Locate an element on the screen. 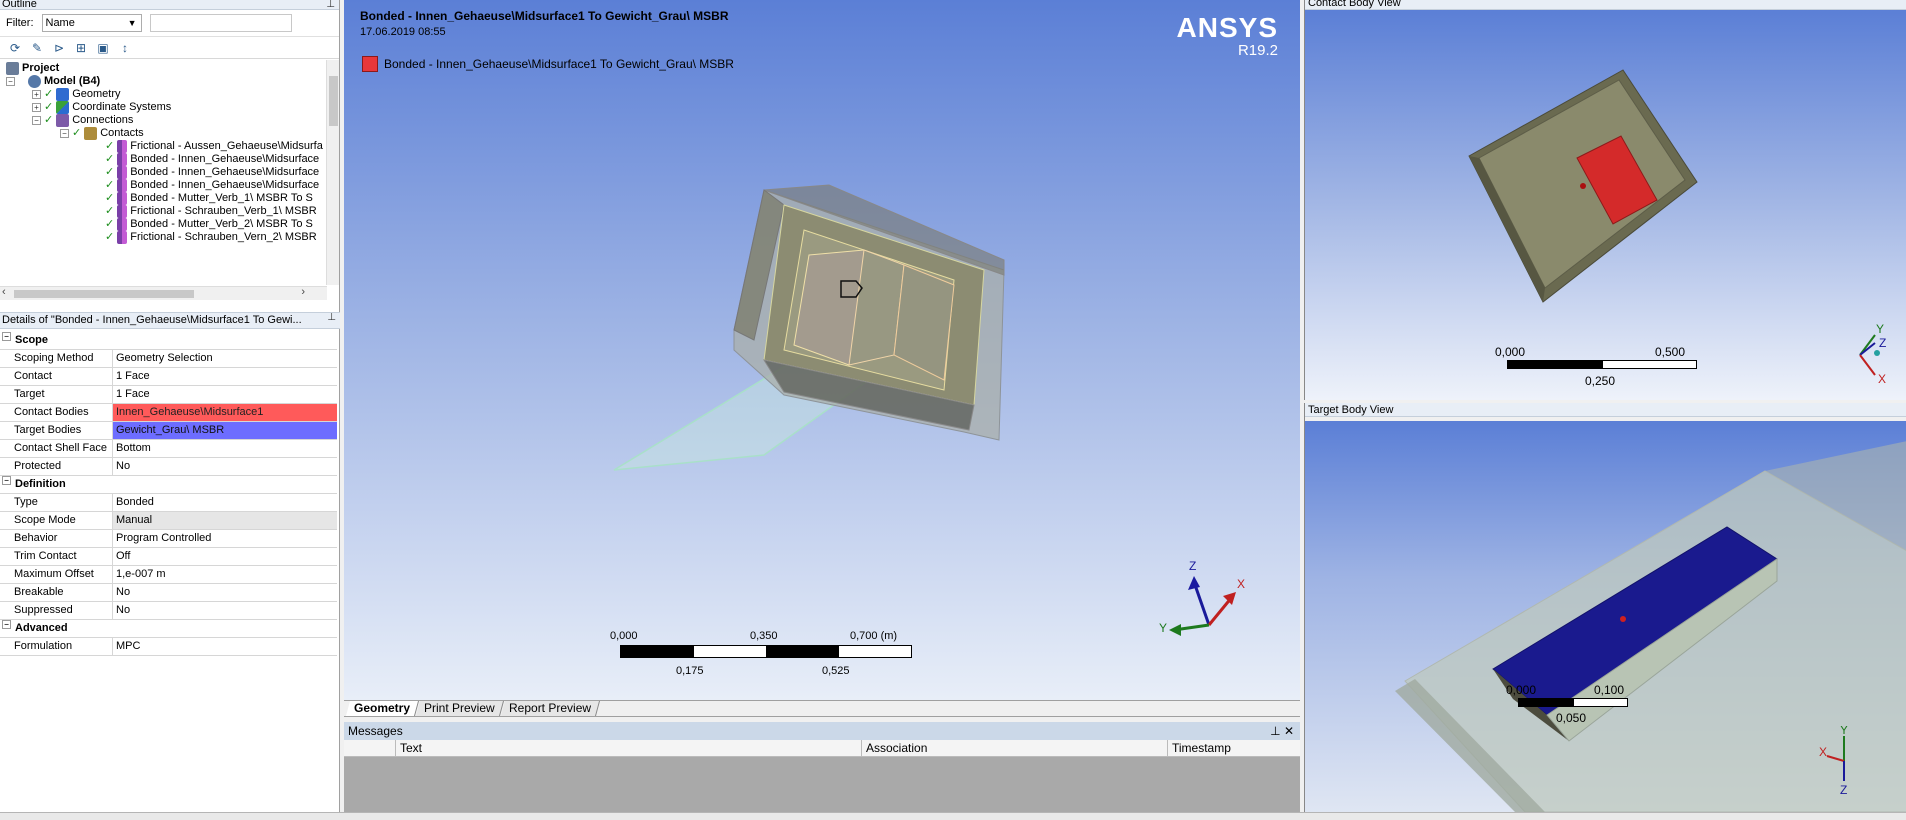  section-scope: − Scope is located at coordinates (168, 341).